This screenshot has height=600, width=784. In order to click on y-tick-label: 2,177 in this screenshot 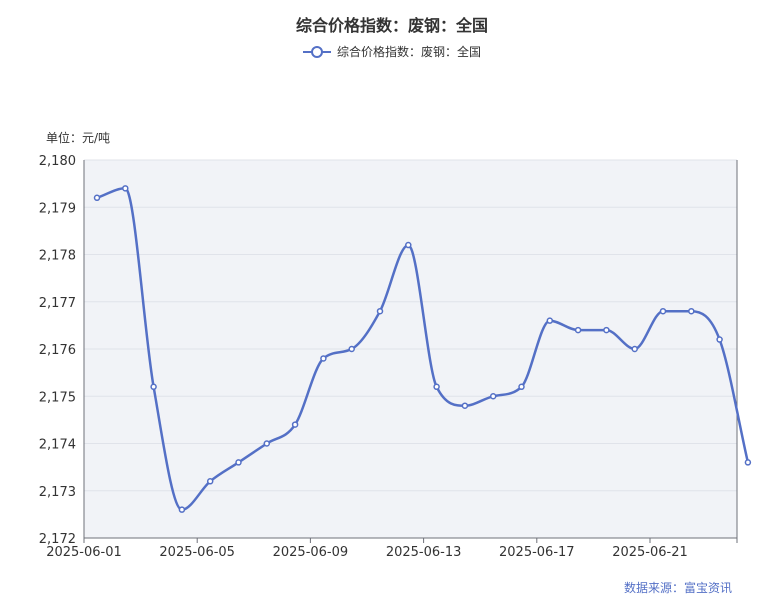, I will do `click(57, 303)`.